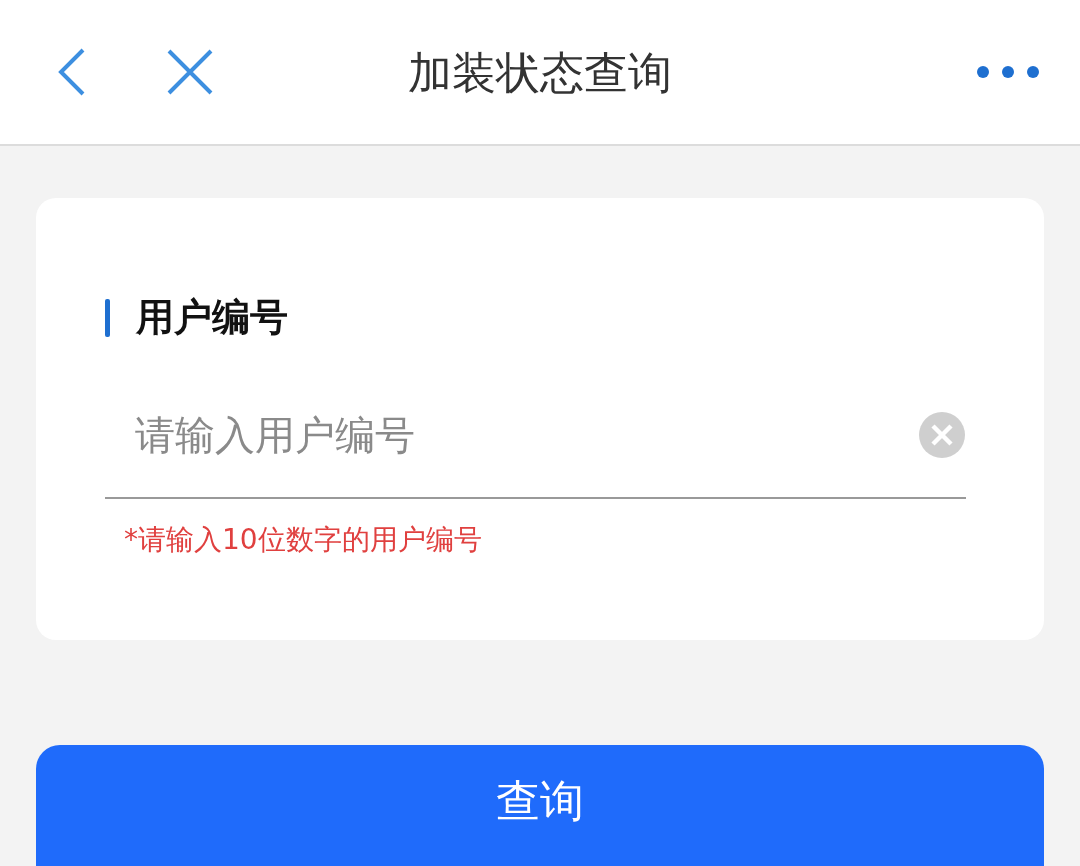  I want to click on page-title: 加装状态查询, so click(540, 73).